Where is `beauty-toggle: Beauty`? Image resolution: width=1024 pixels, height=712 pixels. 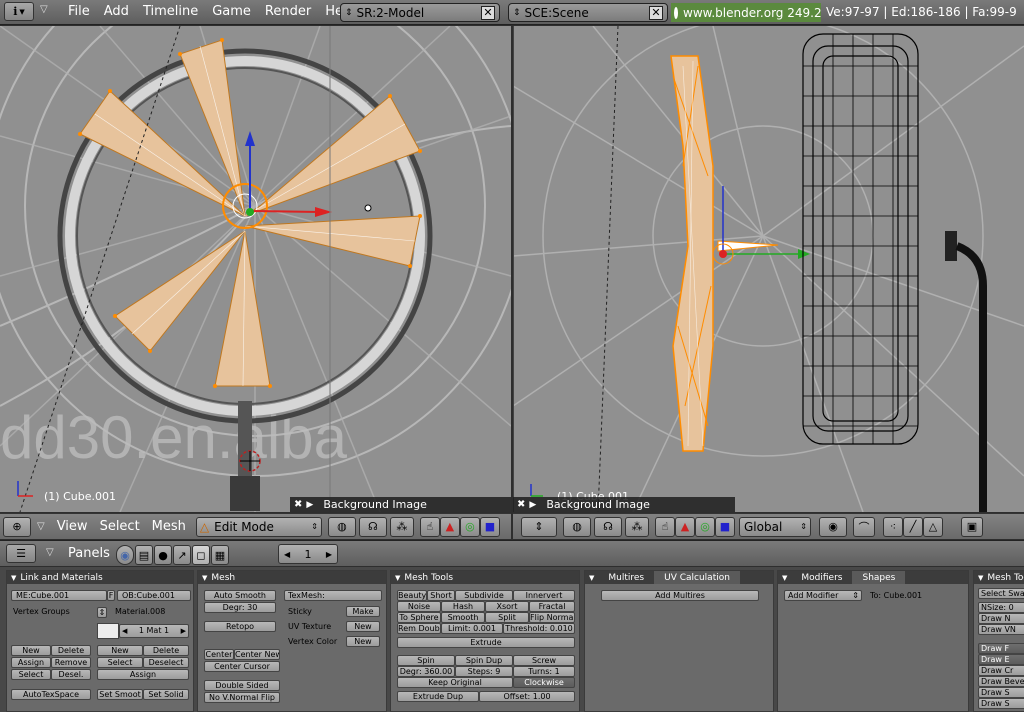 beauty-toggle: Beauty is located at coordinates (412, 595).